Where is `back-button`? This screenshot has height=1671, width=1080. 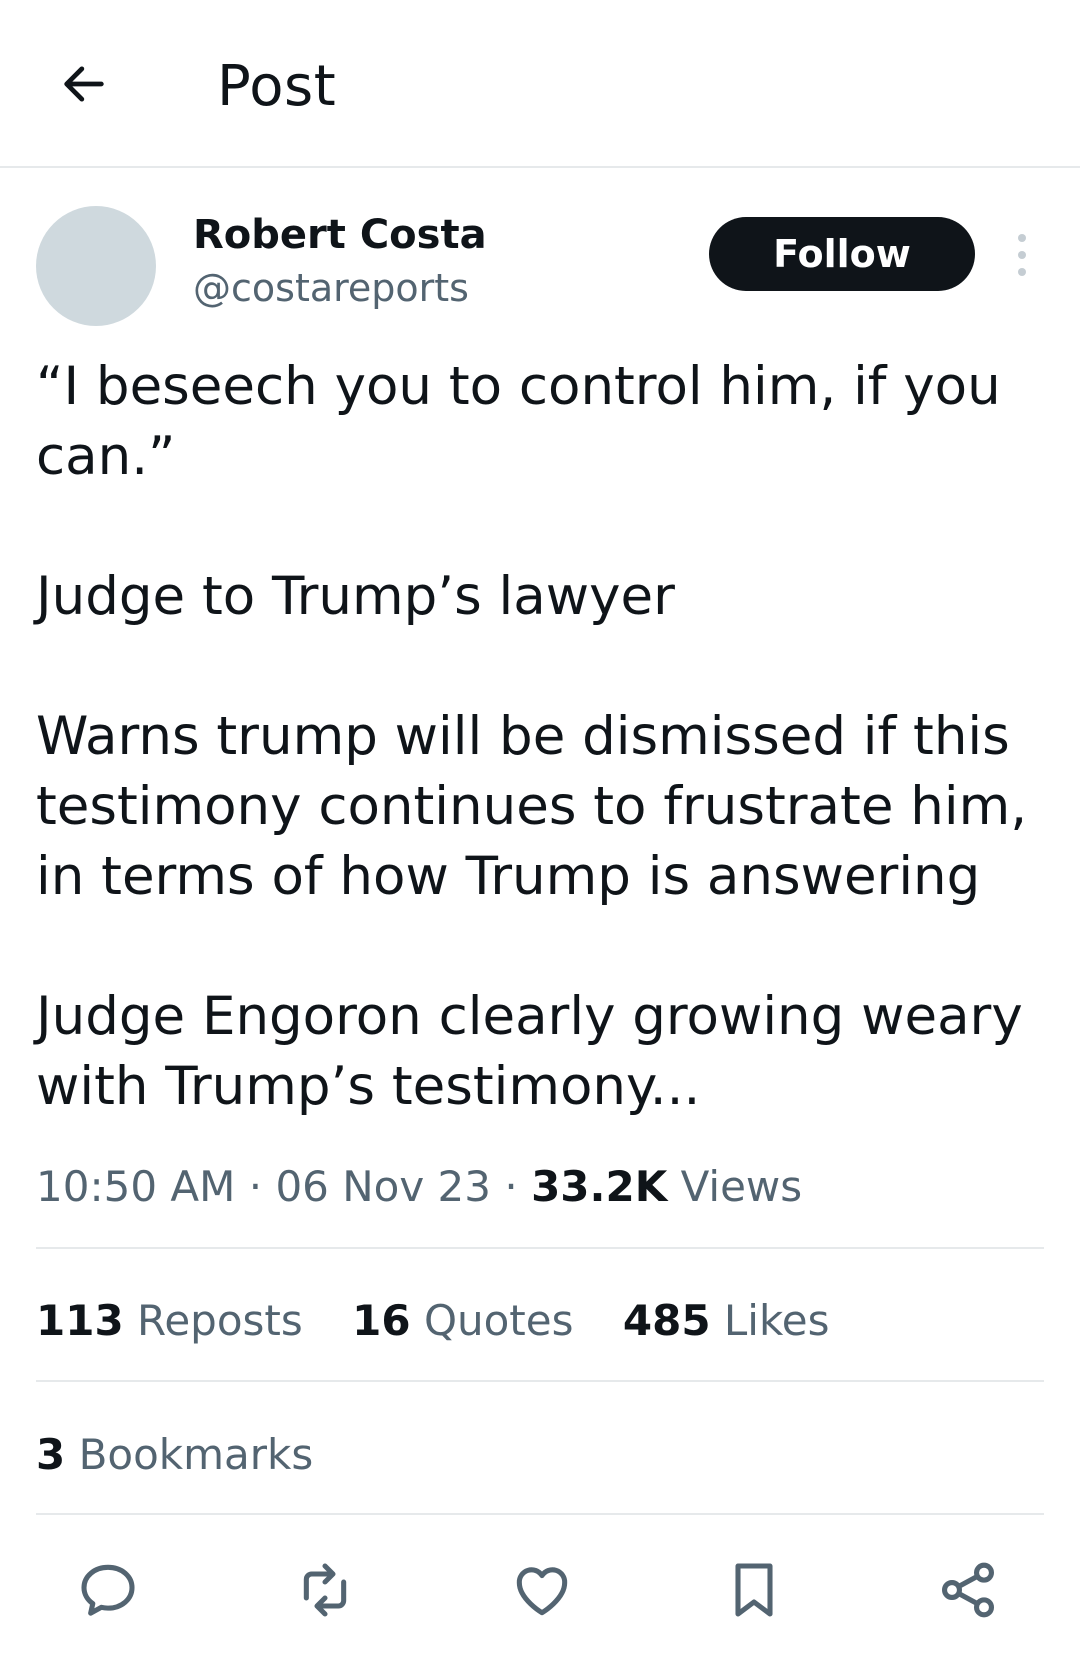 back-button is located at coordinates (84, 84).